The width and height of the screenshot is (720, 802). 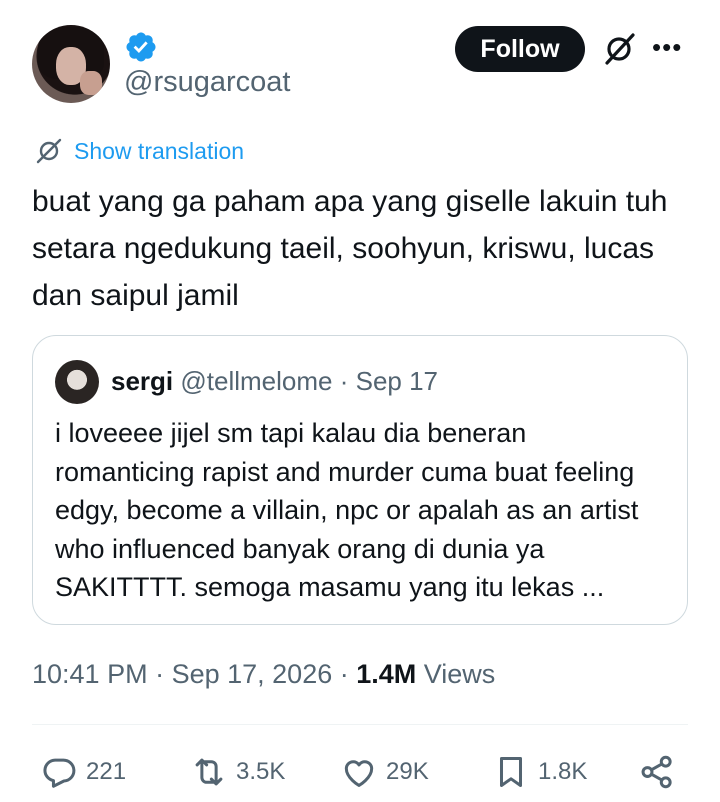 What do you see at coordinates (159, 150) in the screenshot?
I see `show-translation-label: Show translation` at bounding box center [159, 150].